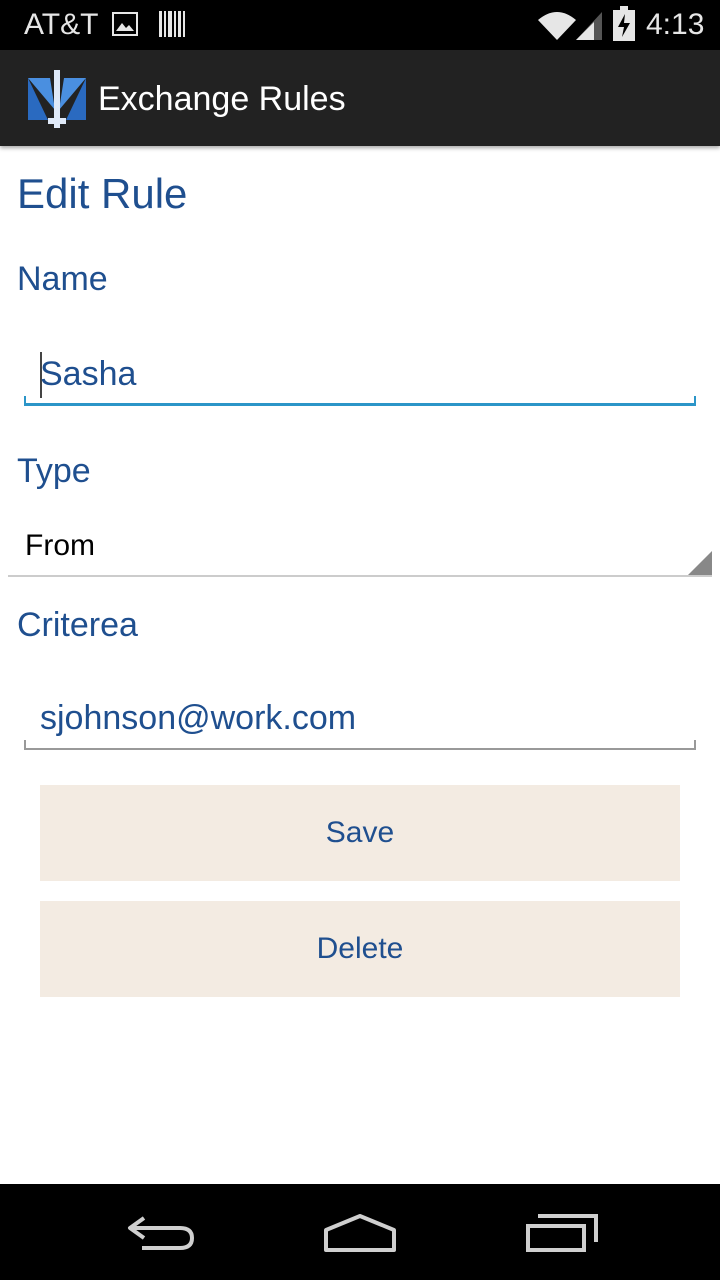  Describe the element at coordinates (61, 24) in the screenshot. I see `carrier-name: AT&T` at that location.